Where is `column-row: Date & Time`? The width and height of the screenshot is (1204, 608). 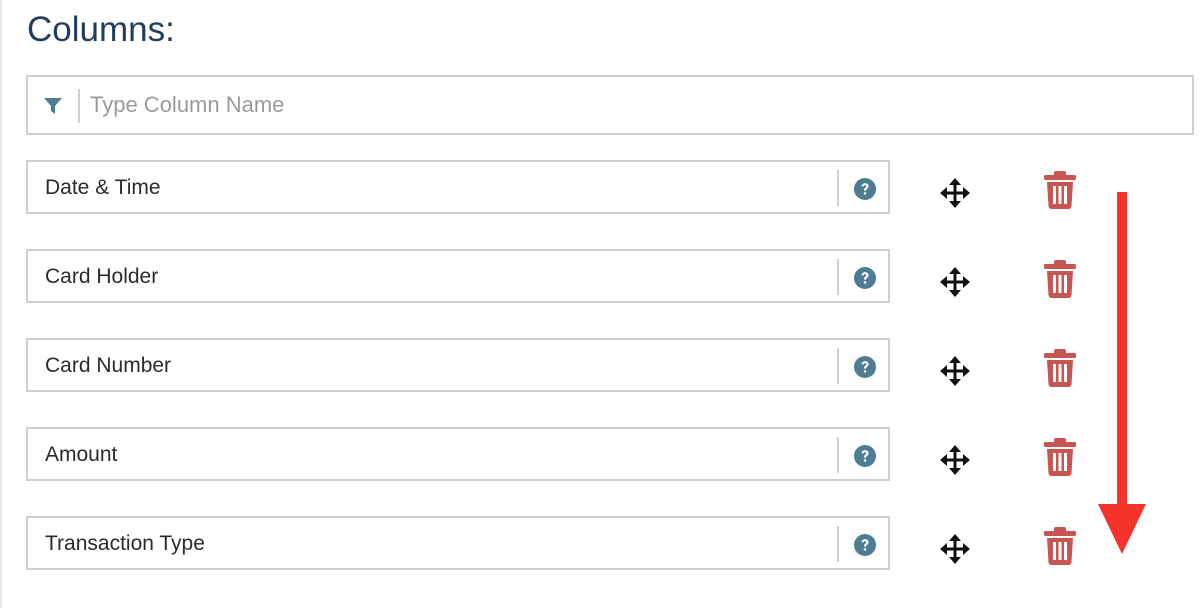
column-row: Date & Time is located at coordinates (576, 188).